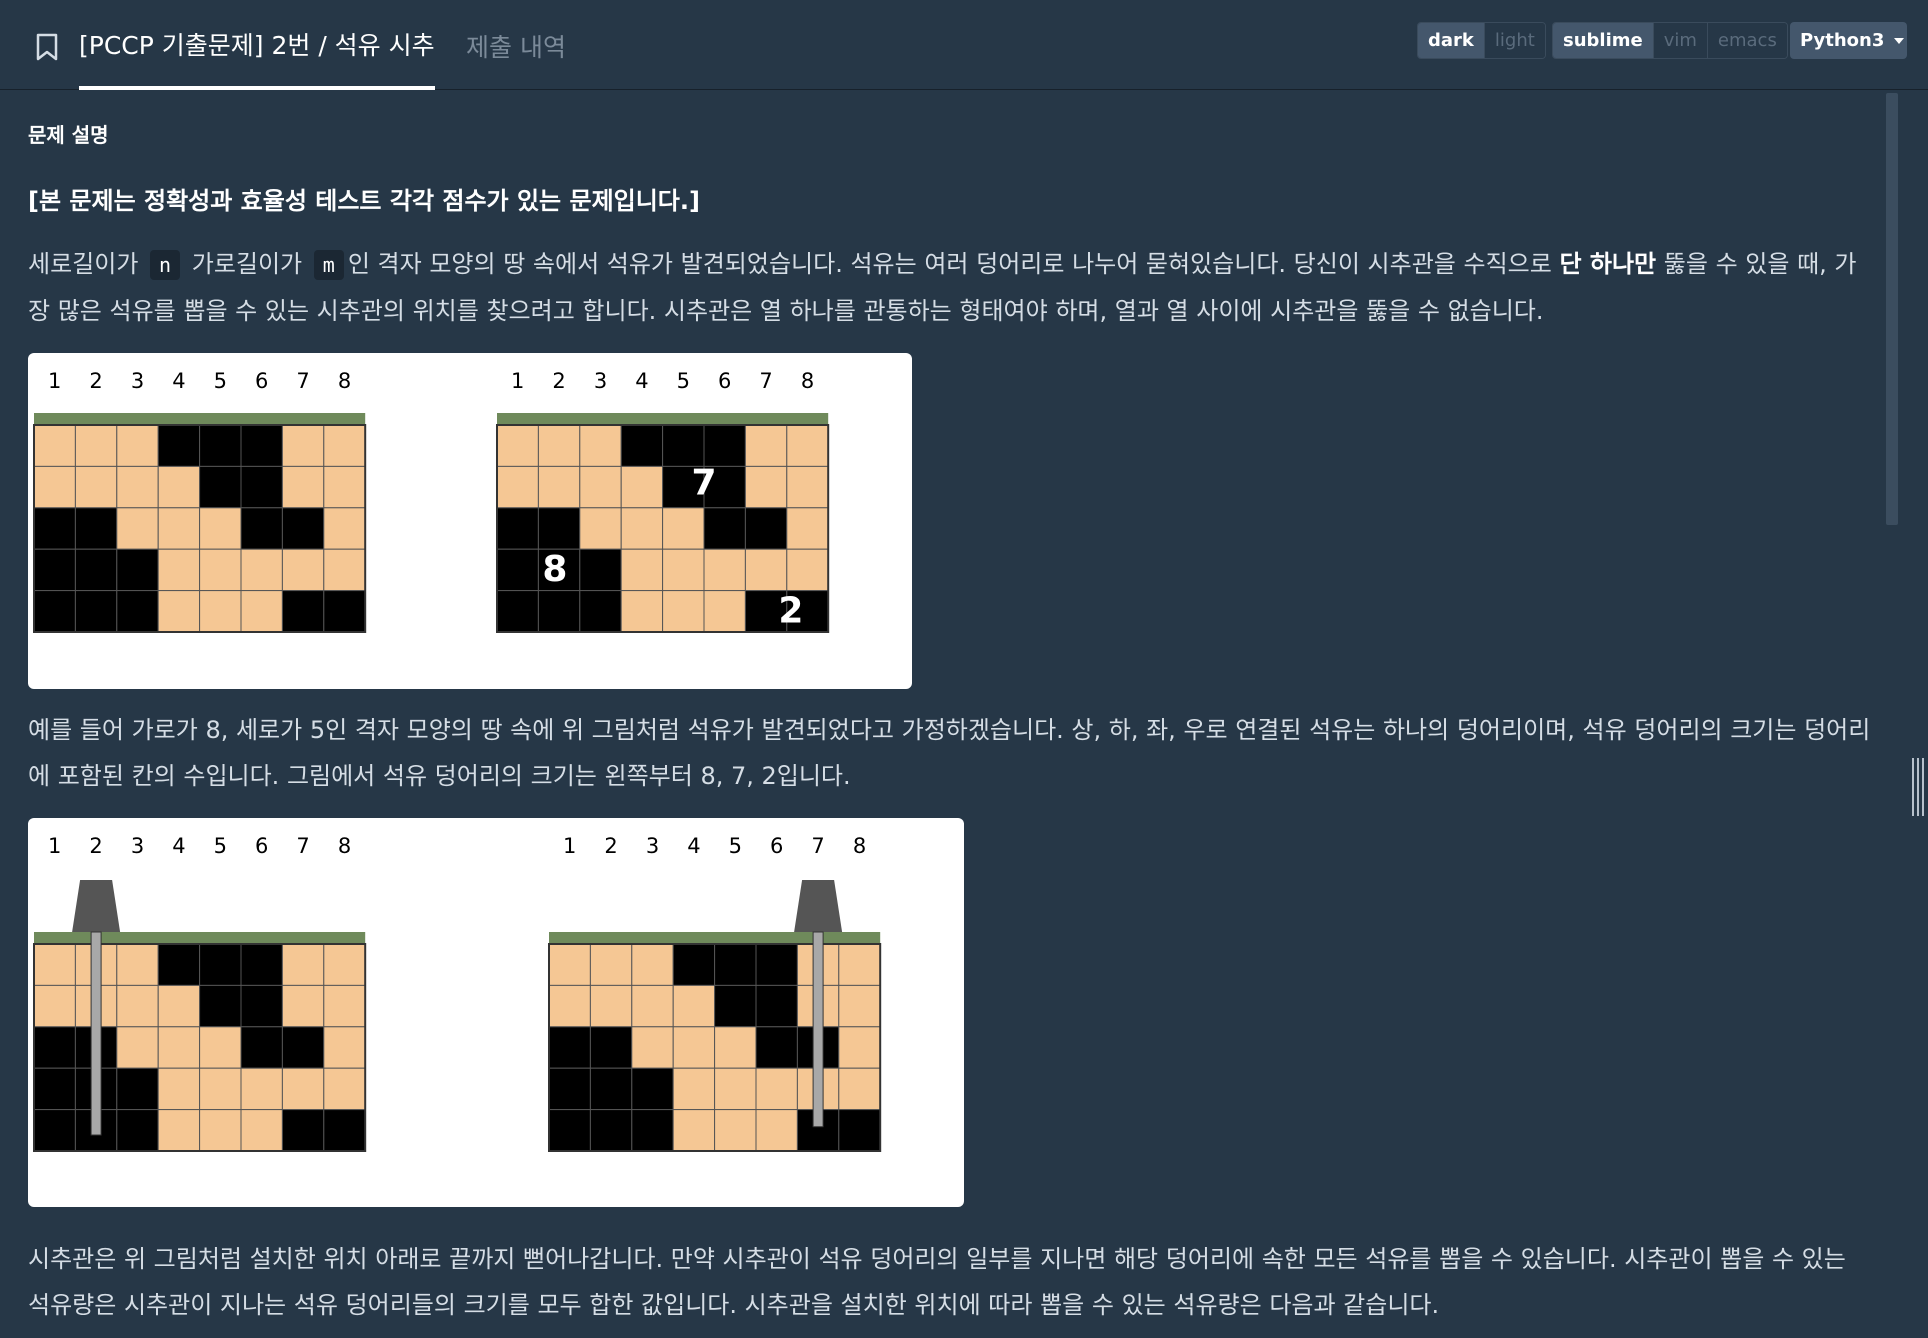 This screenshot has height=1338, width=1928. I want to click on drill-pipe, so click(818, 1029).